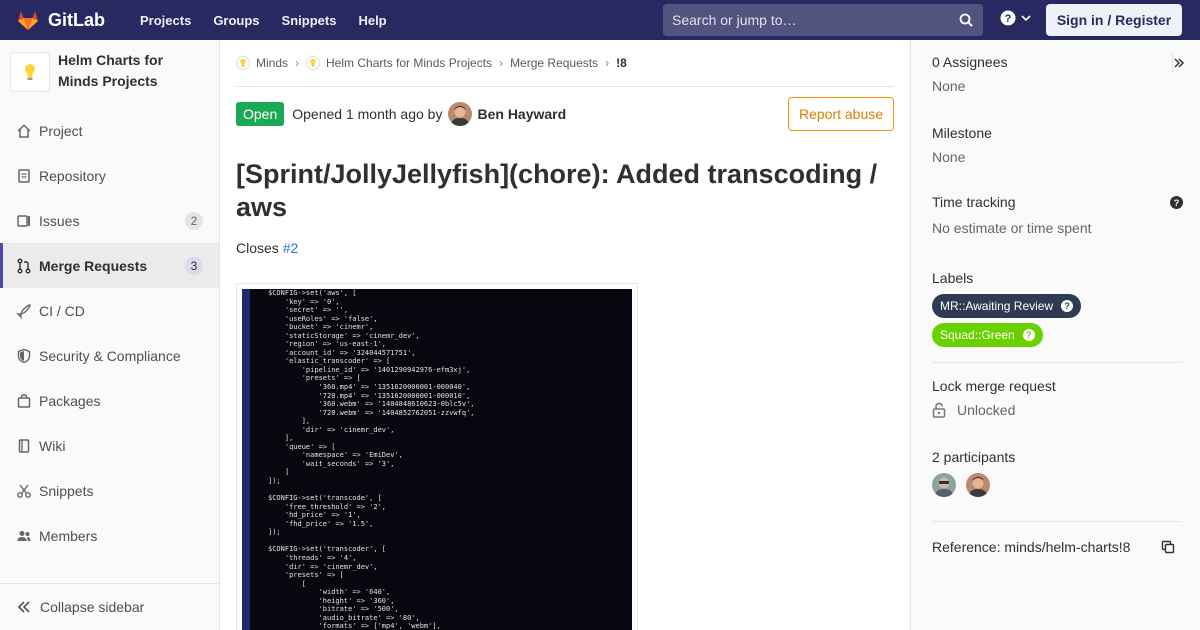  I want to click on copy-icon, so click(1168, 547).